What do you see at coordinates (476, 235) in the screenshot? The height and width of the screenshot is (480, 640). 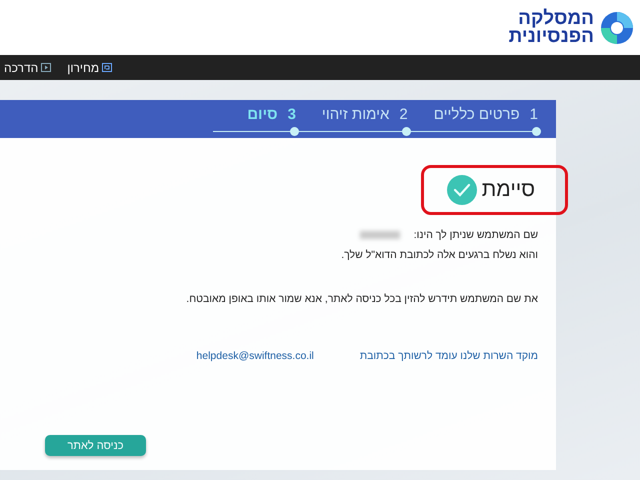 I see `username-label: שם המשתמש שניתן לך הינו:` at bounding box center [476, 235].